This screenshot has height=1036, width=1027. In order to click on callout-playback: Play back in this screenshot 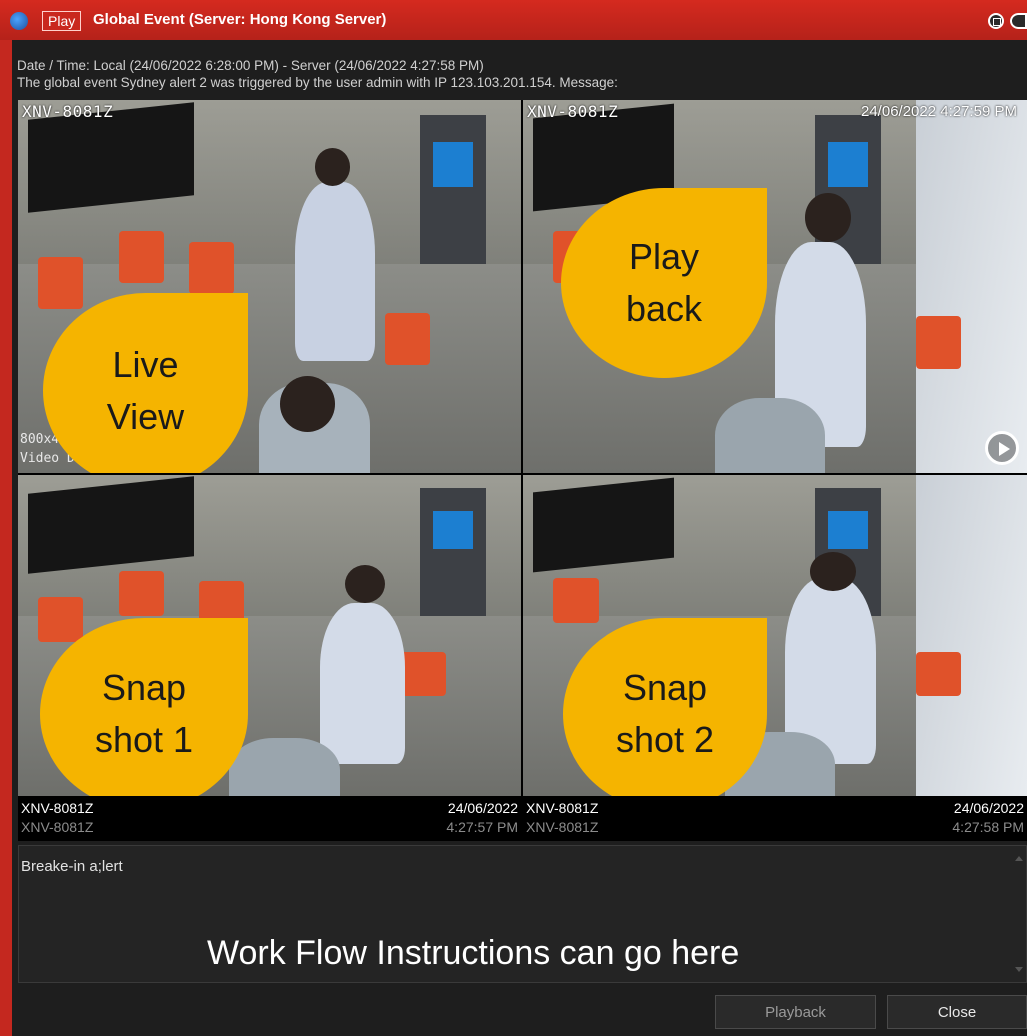, I will do `click(664, 283)`.